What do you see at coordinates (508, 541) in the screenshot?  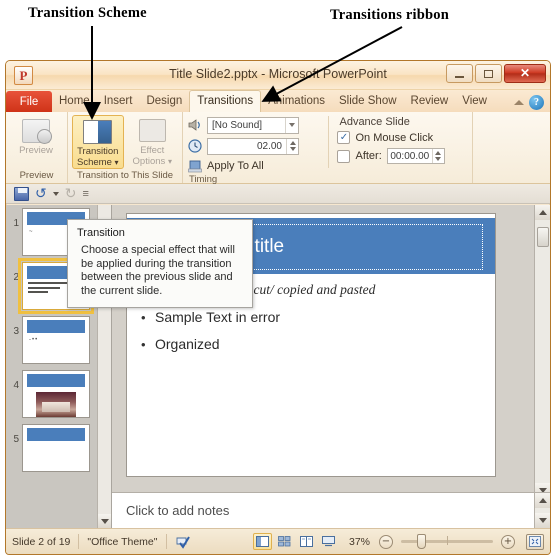 I see `zoom-in-button: +` at bounding box center [508, 541].